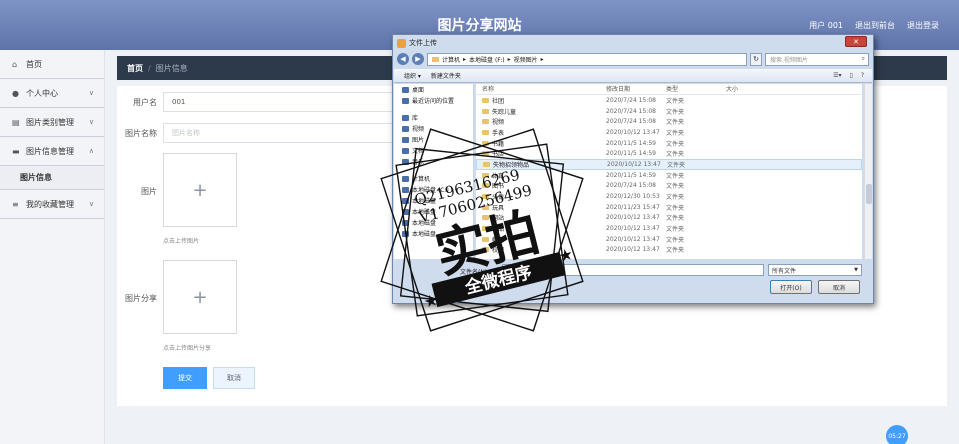 The width and height of the screenshot is (959, 444). I want to click on file-row: 失踪儿童 2020/7/24 15:08 文件夹, so click(669, 111).